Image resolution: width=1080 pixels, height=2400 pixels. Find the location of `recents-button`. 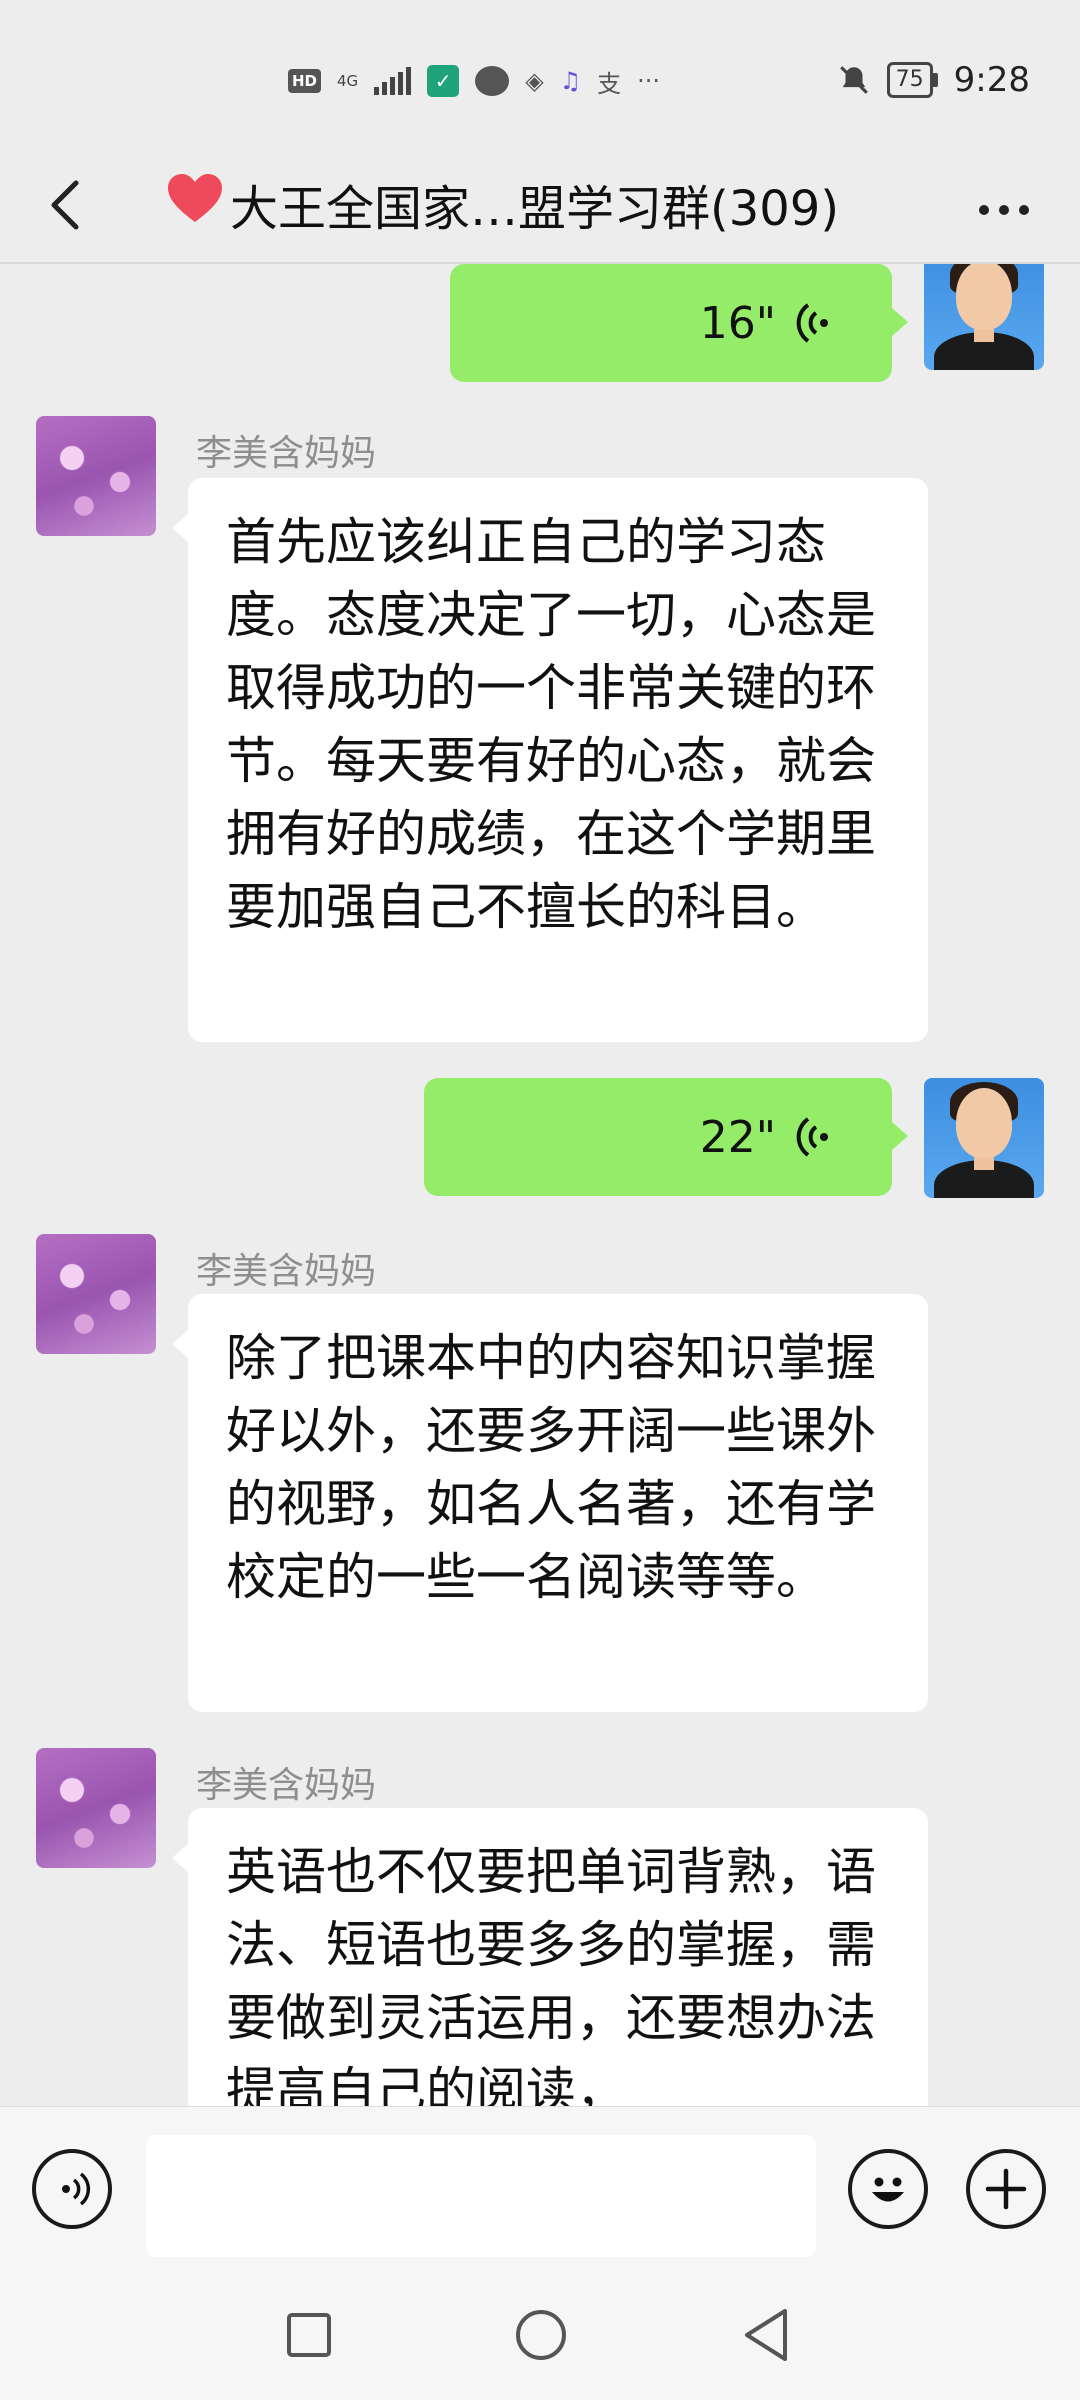

recents-button is located at coordinates (309, 2335).